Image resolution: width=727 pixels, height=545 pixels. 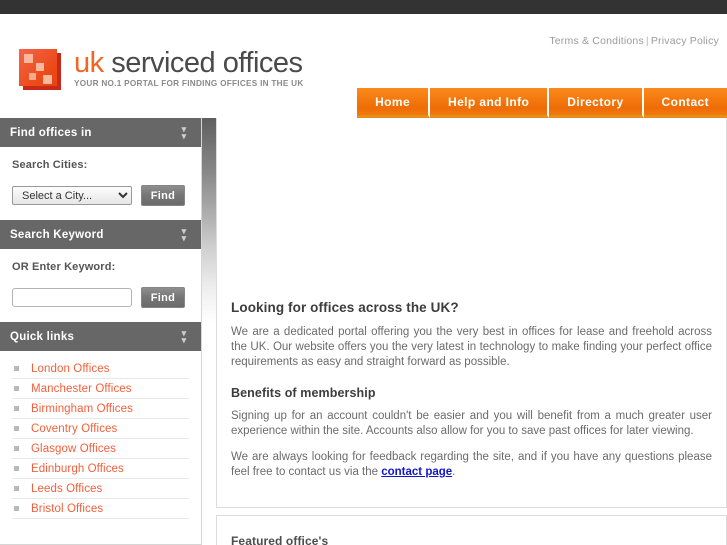 What do you see at coordinates (40, 69) in the screenshot?
I see `logo-squares-icon` at bounding box center [40, 69].